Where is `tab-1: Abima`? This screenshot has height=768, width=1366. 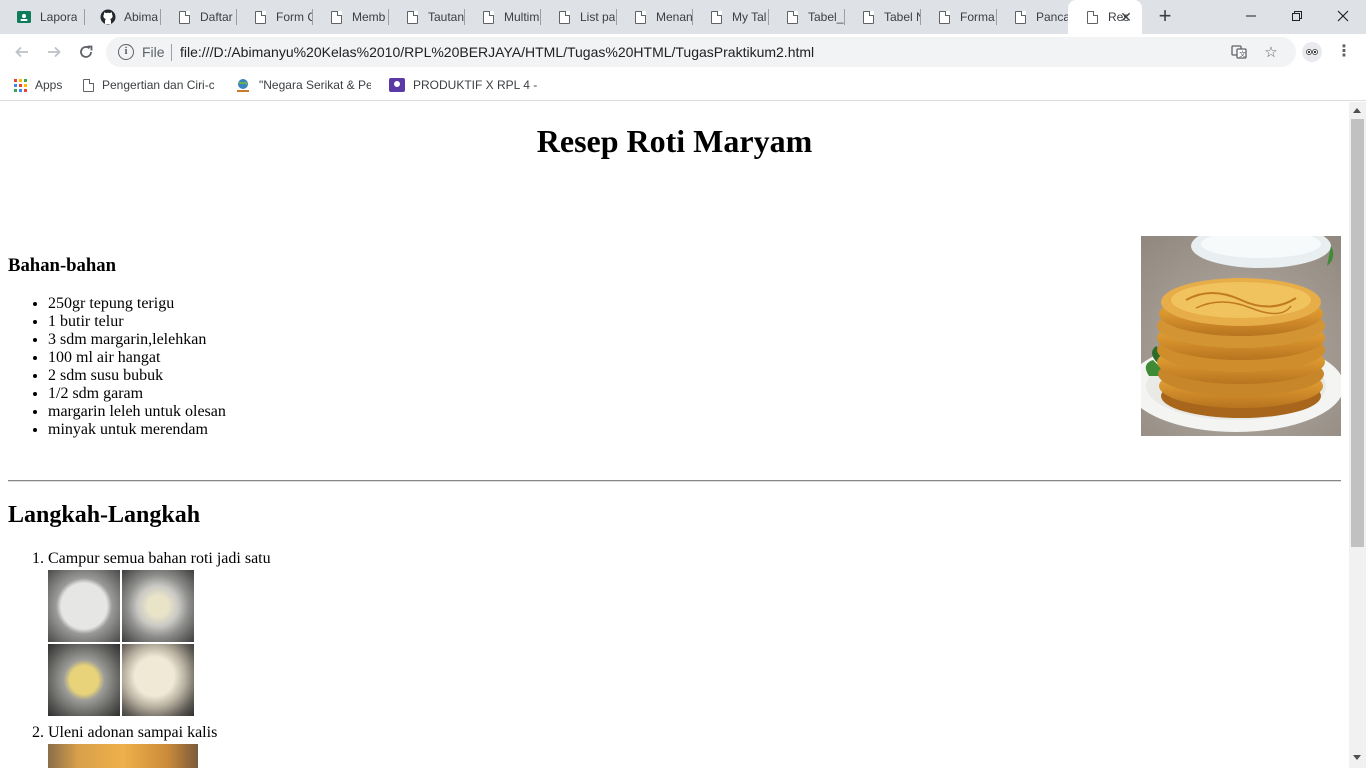 tab-1: Abima is located at coordinates (122, 17).